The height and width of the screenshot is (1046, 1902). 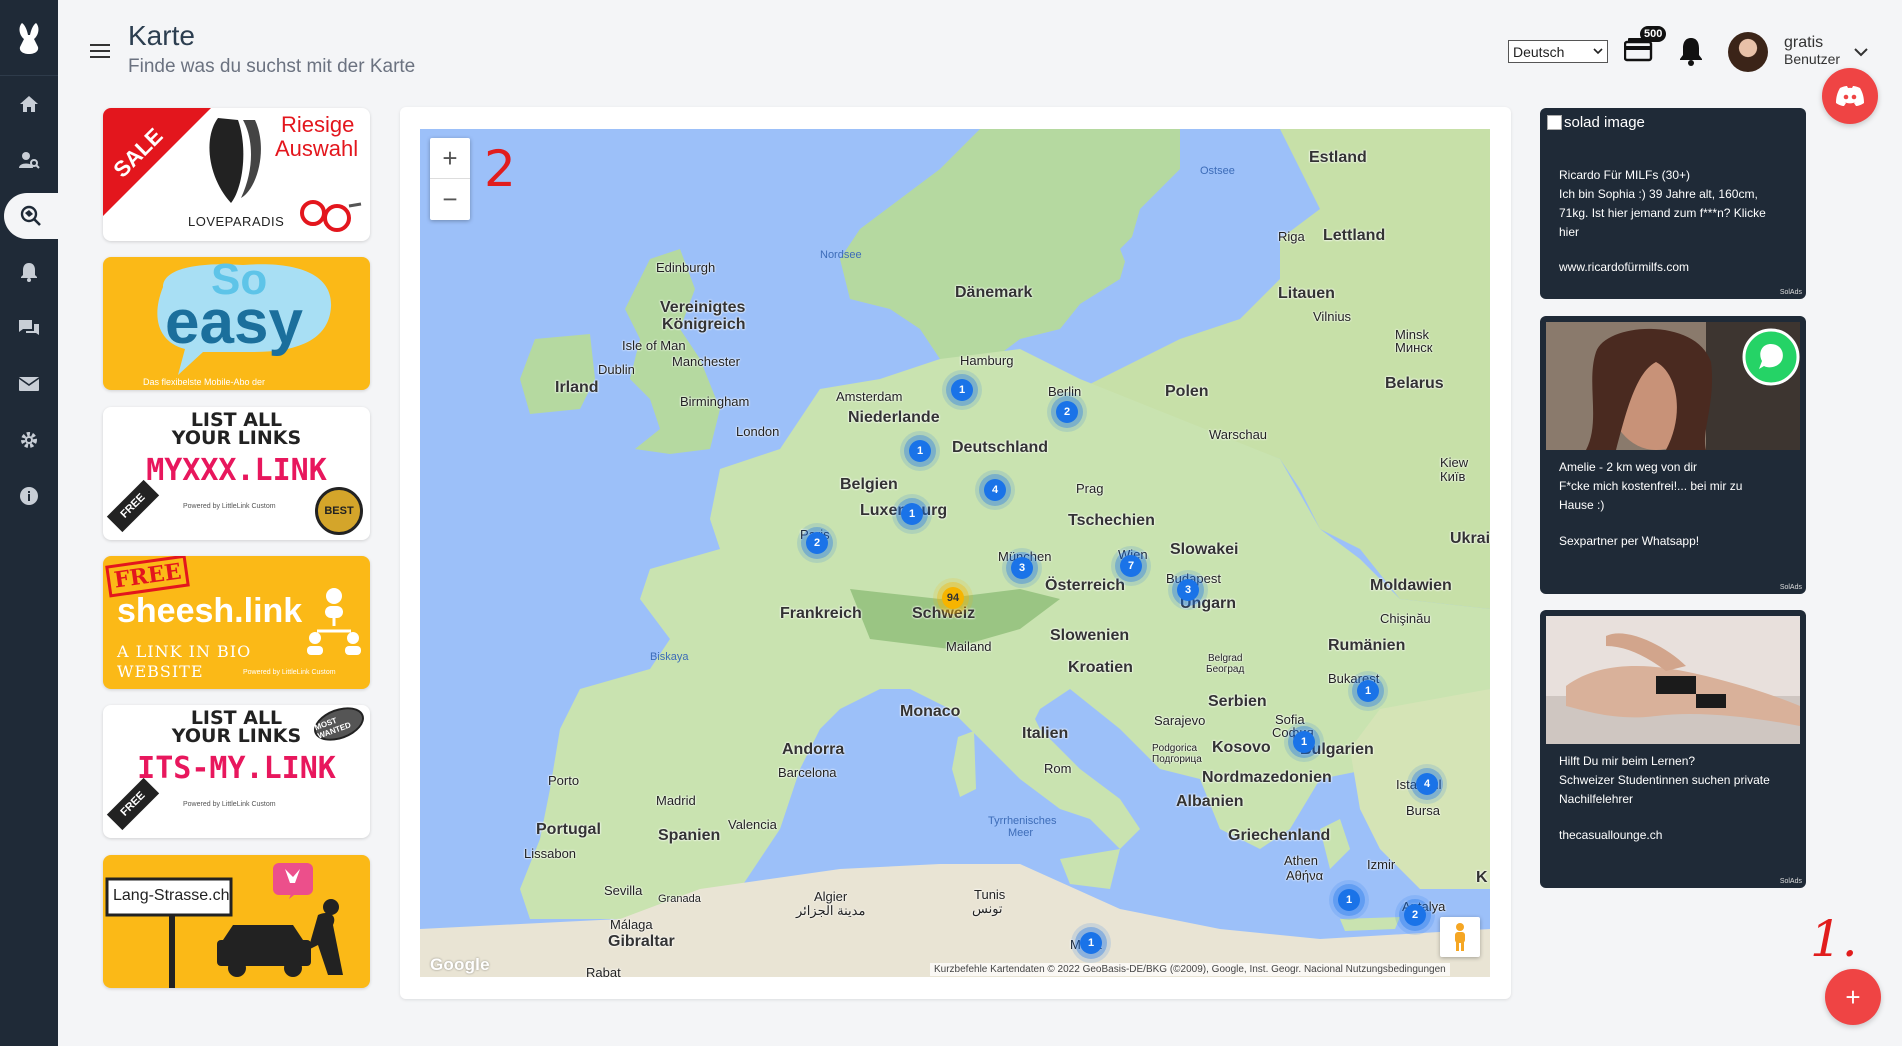 I want to click on sidebar-item-chat, so click(x=29, y=328).